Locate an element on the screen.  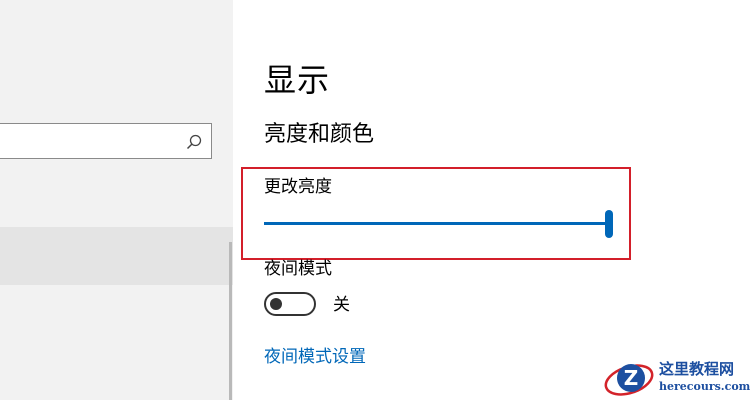
night-light-toggle is located at coordinates (290, 304).